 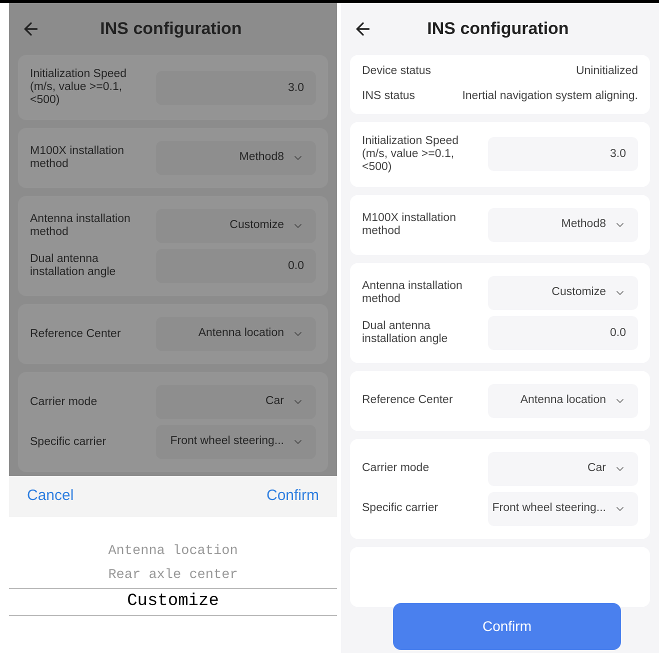 I want to click on status-value: Inertial navigation system aligning., so click(x=550, y=96).